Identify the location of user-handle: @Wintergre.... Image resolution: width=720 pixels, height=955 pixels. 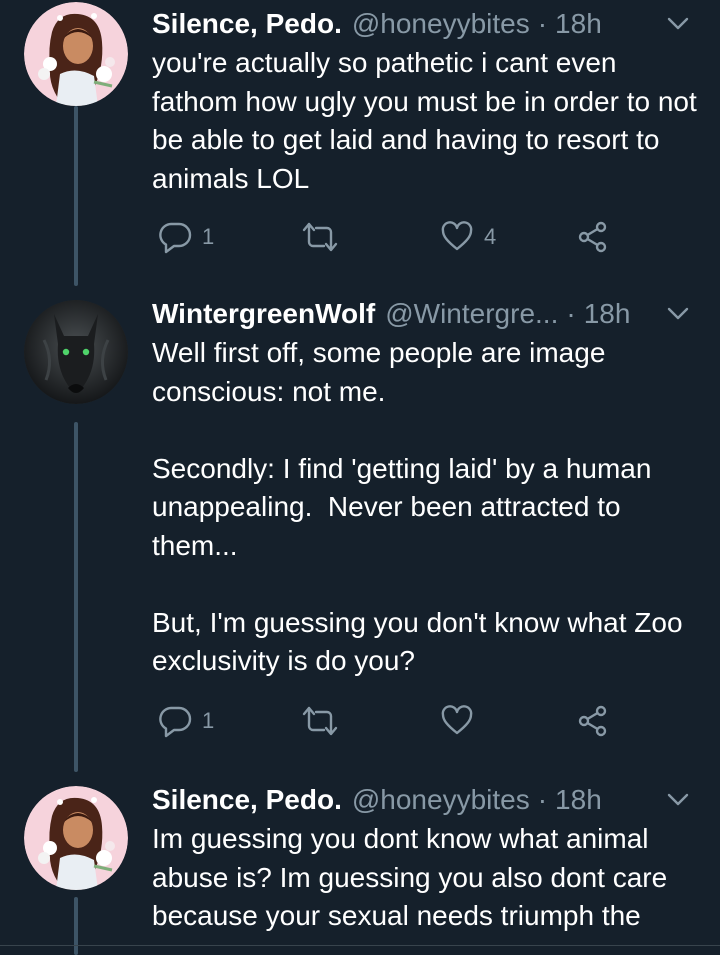
(471, 314).